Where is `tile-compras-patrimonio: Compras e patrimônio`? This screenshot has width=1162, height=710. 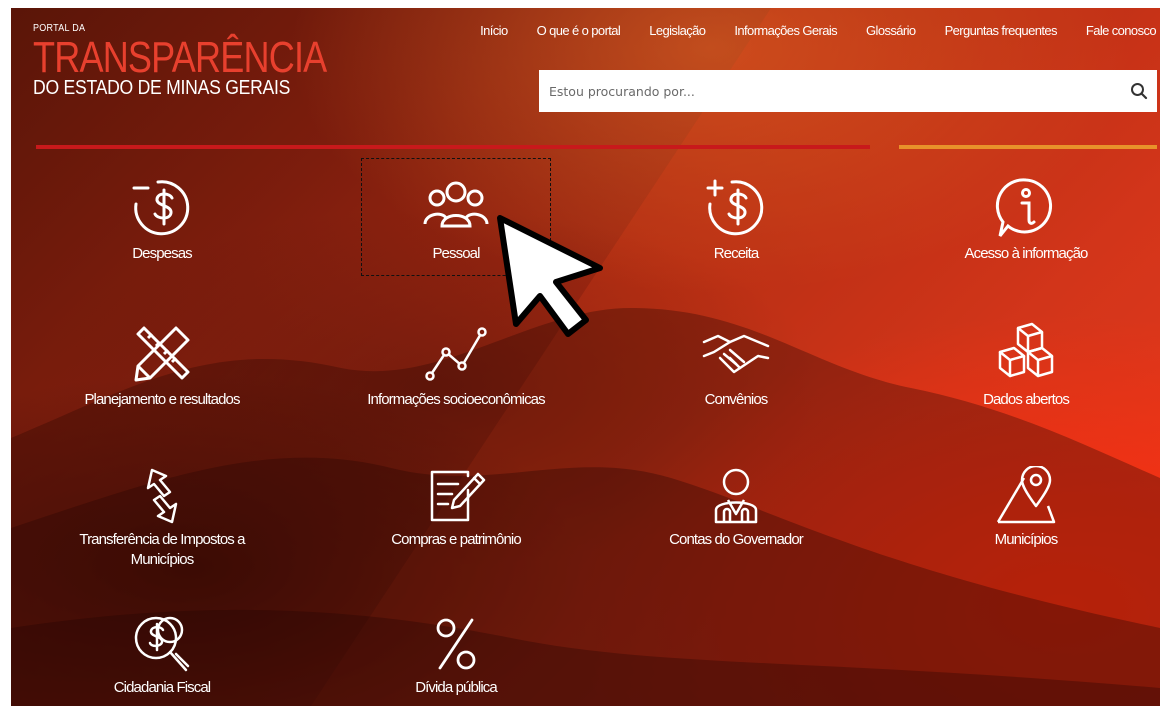
tile-compras-patrimonio: Compras e patrimônio is located at coordinates (456, 508).